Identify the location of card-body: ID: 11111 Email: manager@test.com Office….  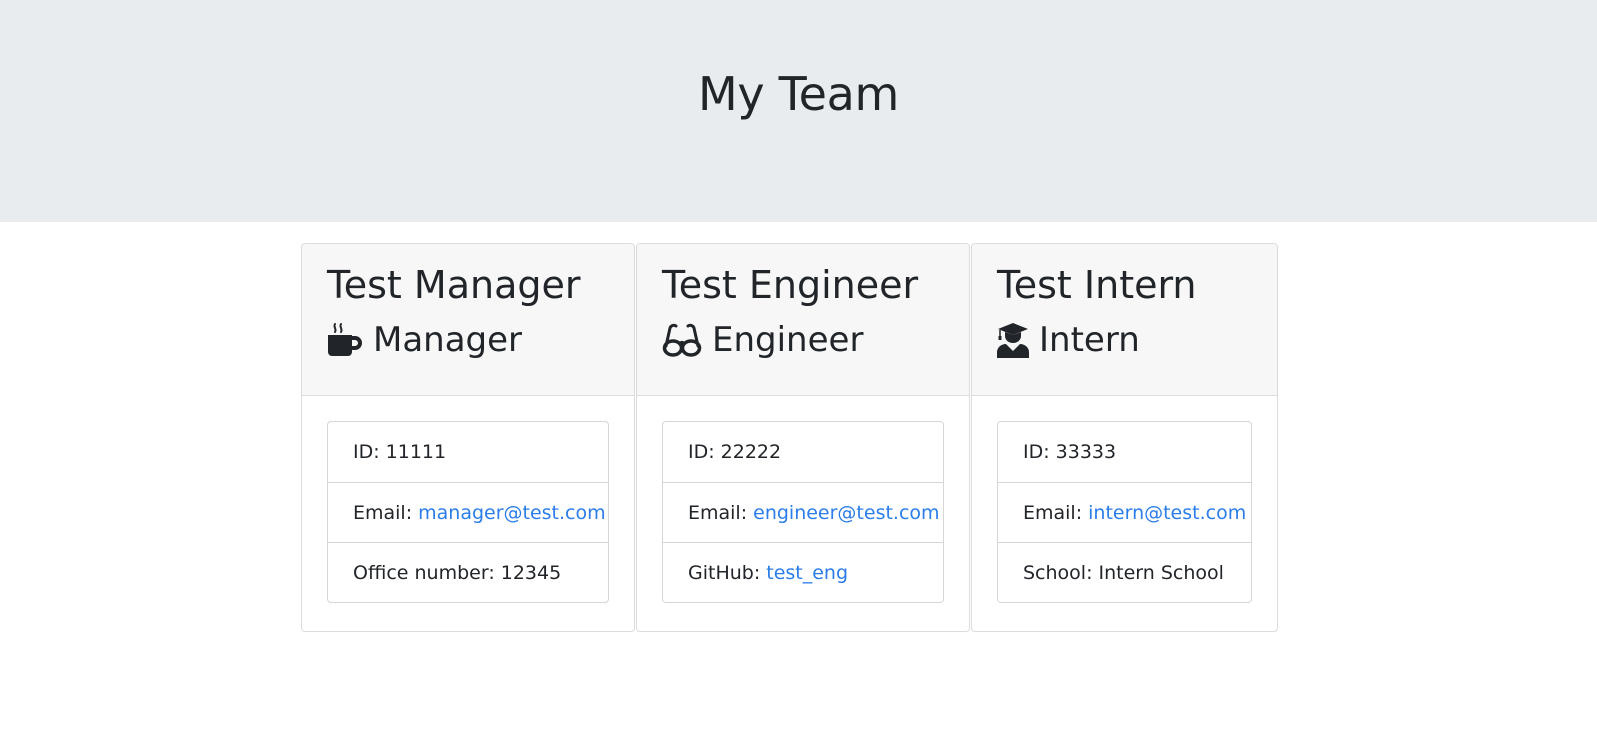
(468, 512).